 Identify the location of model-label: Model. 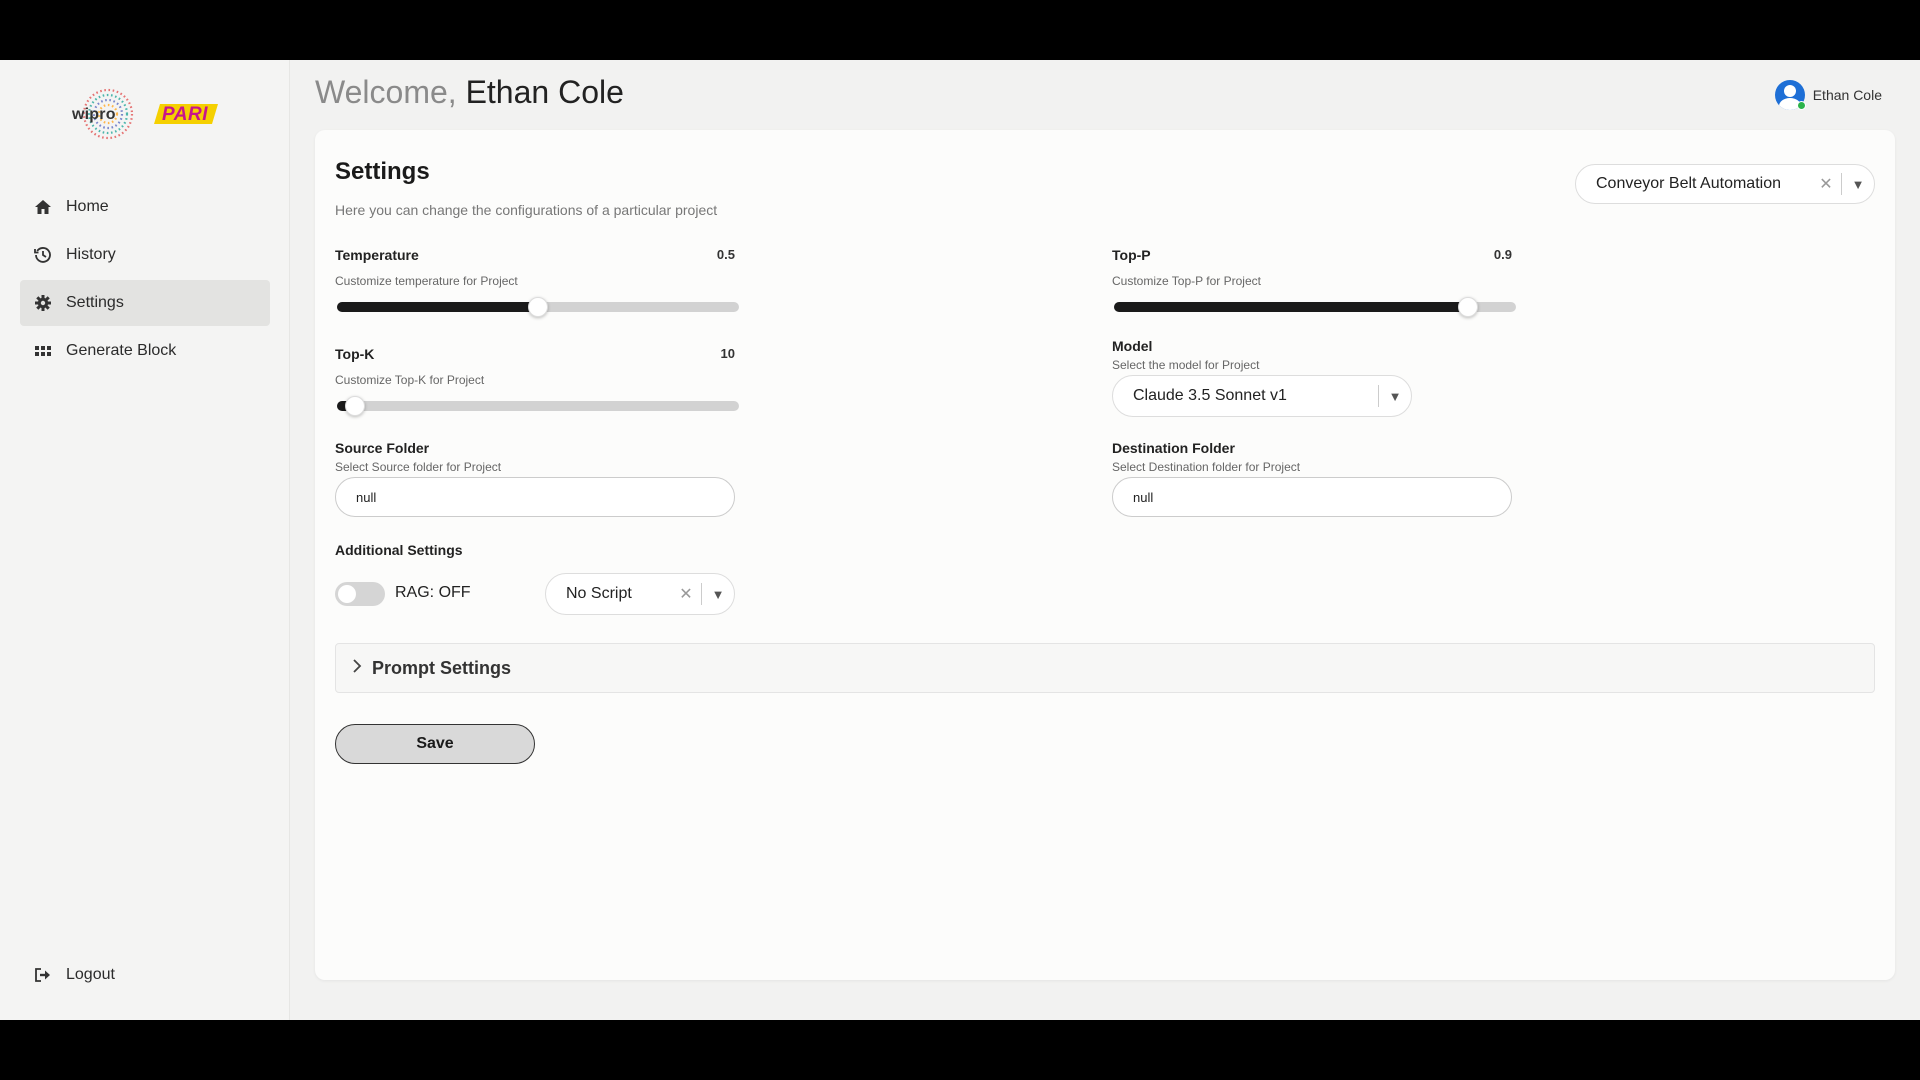
(1132, 346).